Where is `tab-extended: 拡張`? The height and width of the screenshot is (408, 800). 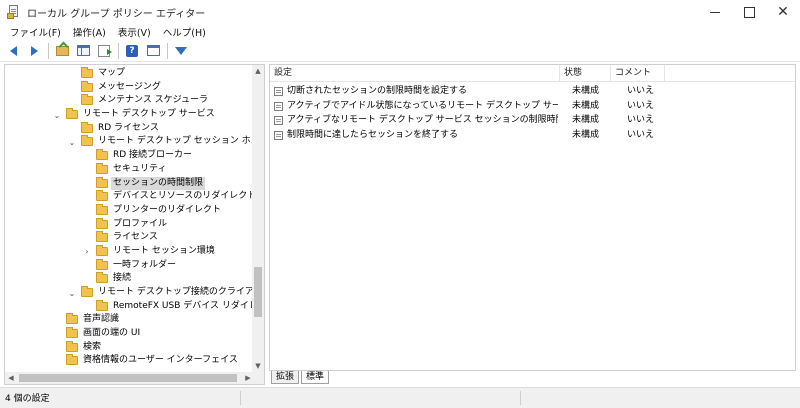 tab-extended: 拡張 is located at coordinates (285, 377).